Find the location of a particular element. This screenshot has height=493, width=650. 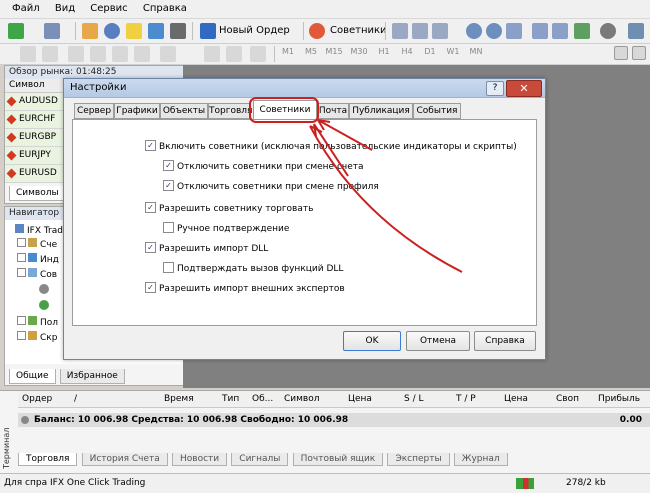

column-header: Символ is located at coordinates (302, 399).